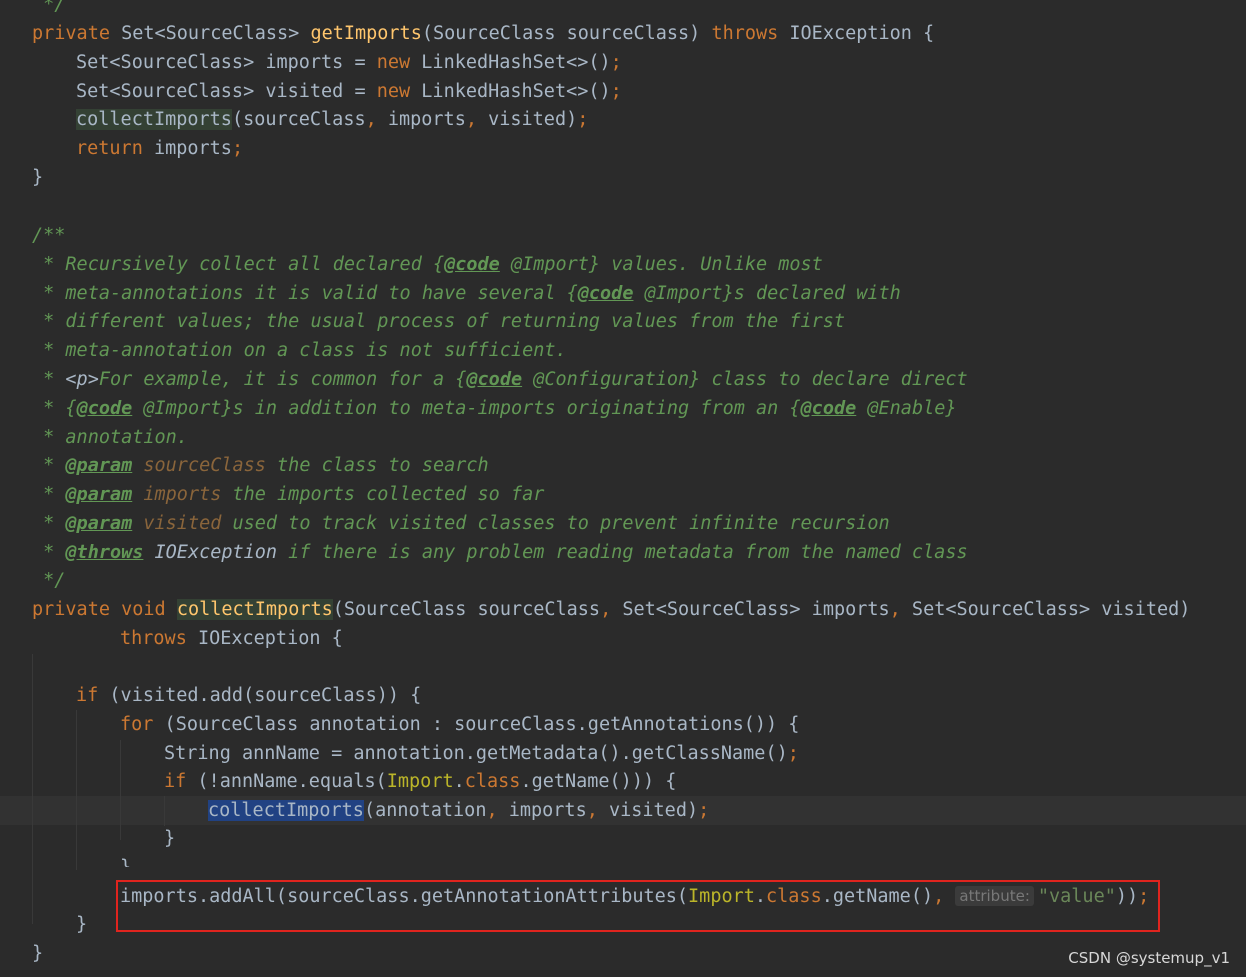  What do you see at coordinates (143, 609) in the screenshot?
I see `keyword: void` at bounding box center [143, 609].